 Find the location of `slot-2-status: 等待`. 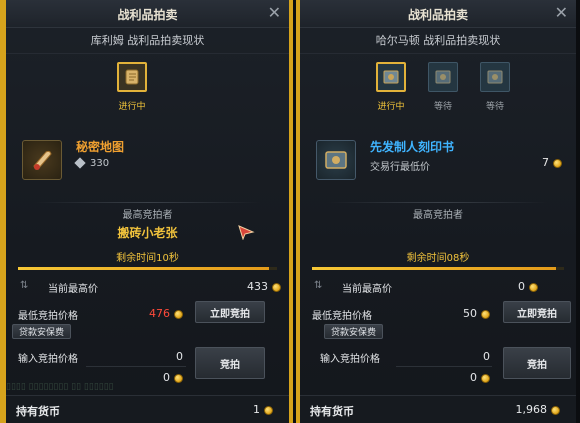

slot-2-status: 等待 is located at coordinates (442, 107).